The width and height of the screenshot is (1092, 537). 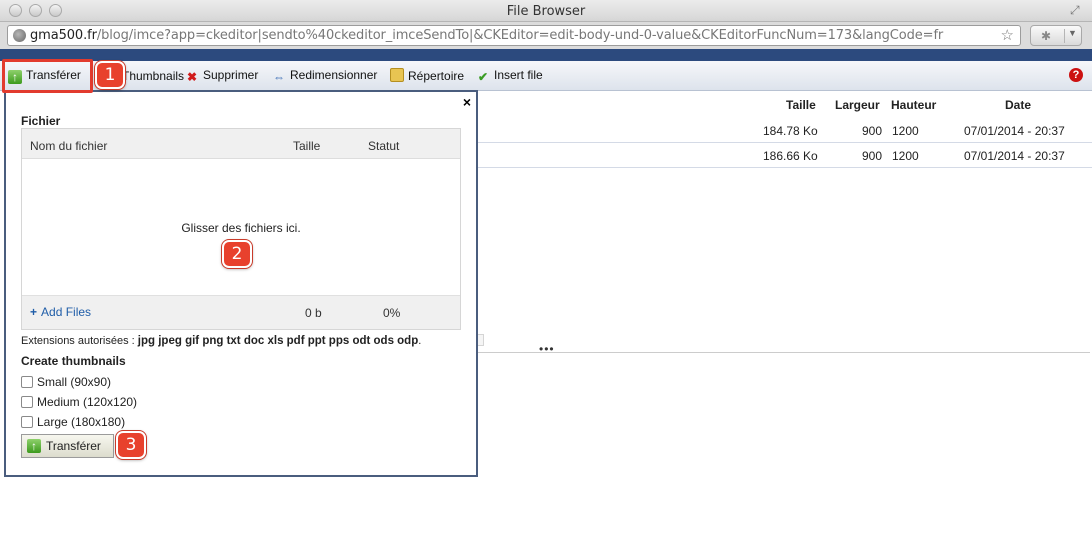 What do you see at coordinates (784, 352) in the screenshot?
I see `splitter-line` at bounding box center [784, 352].